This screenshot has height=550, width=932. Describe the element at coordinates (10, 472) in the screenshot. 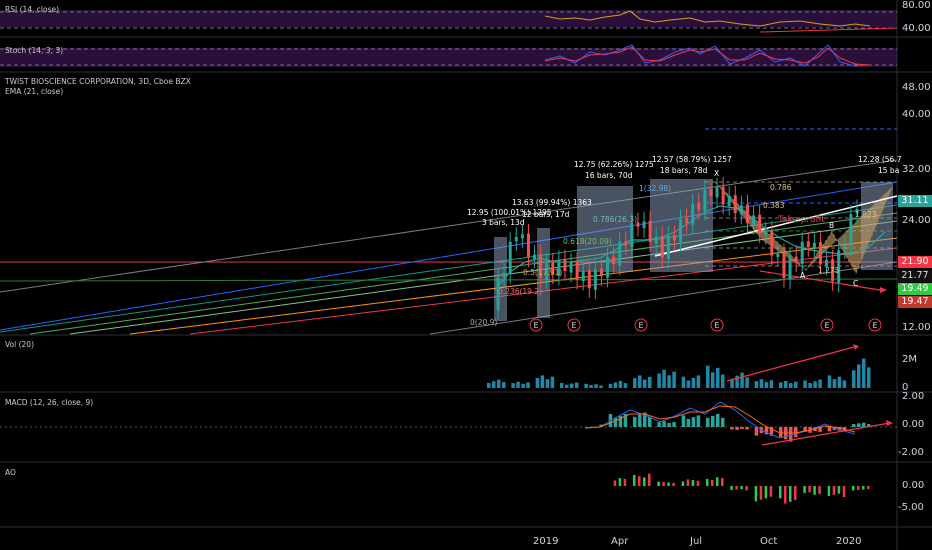

I see `ao-title: AO` at that location.